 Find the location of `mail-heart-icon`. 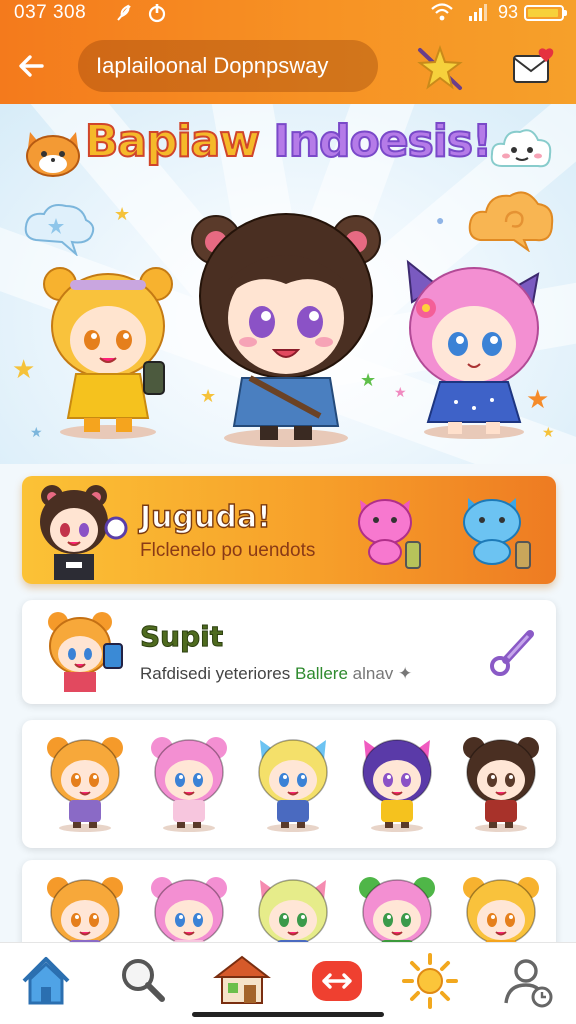

mail-heart-icon is located at coordinates (536, 66).